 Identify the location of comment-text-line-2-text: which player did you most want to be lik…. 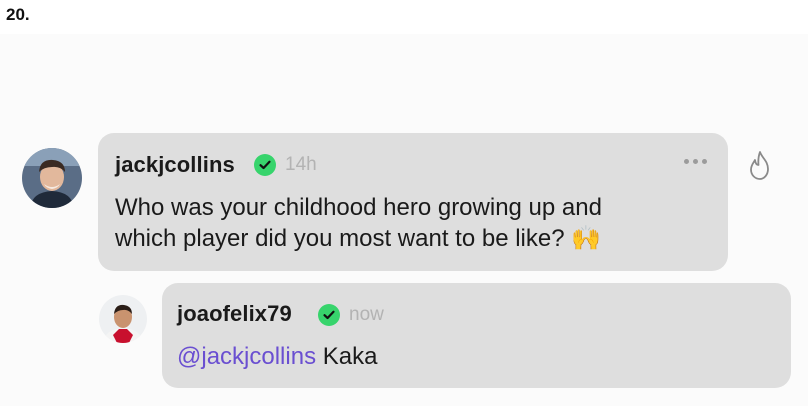
(340, 238).